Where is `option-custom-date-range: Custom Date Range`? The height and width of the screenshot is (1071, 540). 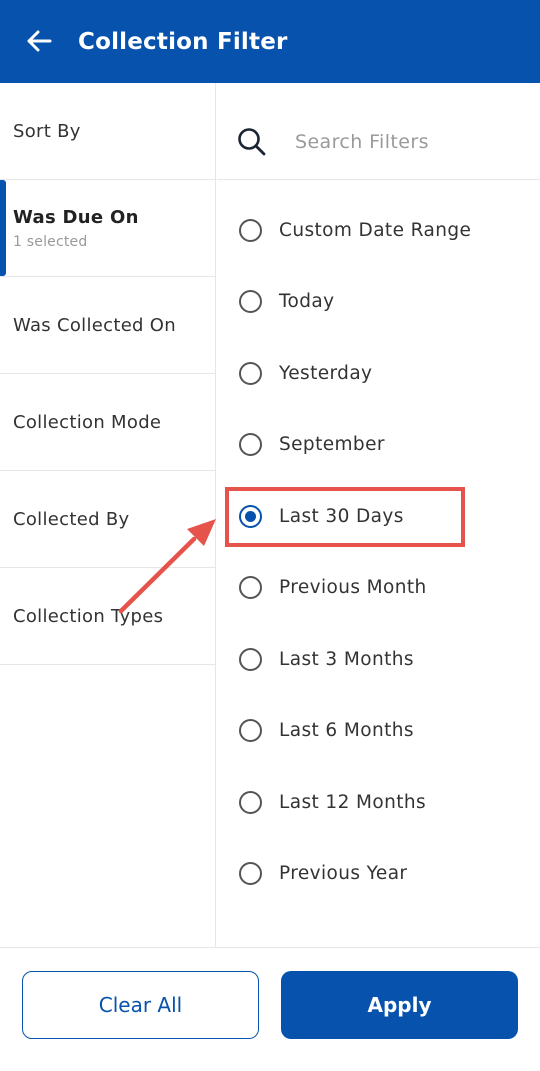
option-custom-date-range: Custom Date Range is located at coordinates (384, 230).